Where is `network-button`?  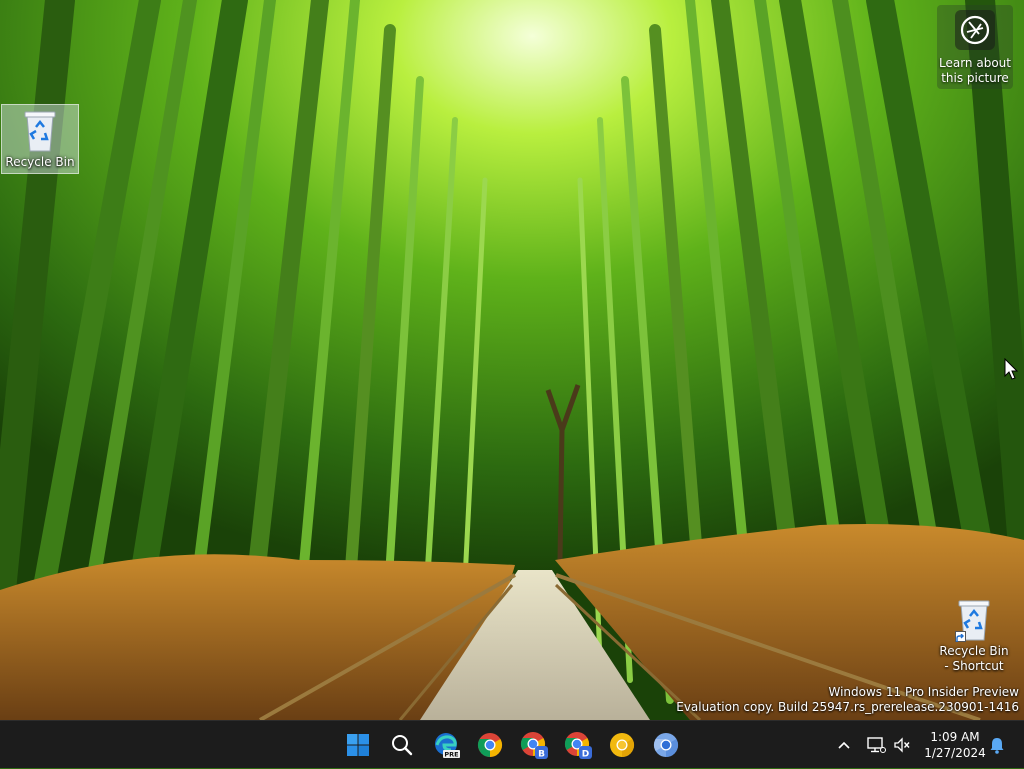 network-button is located at coordinates (876, 745).